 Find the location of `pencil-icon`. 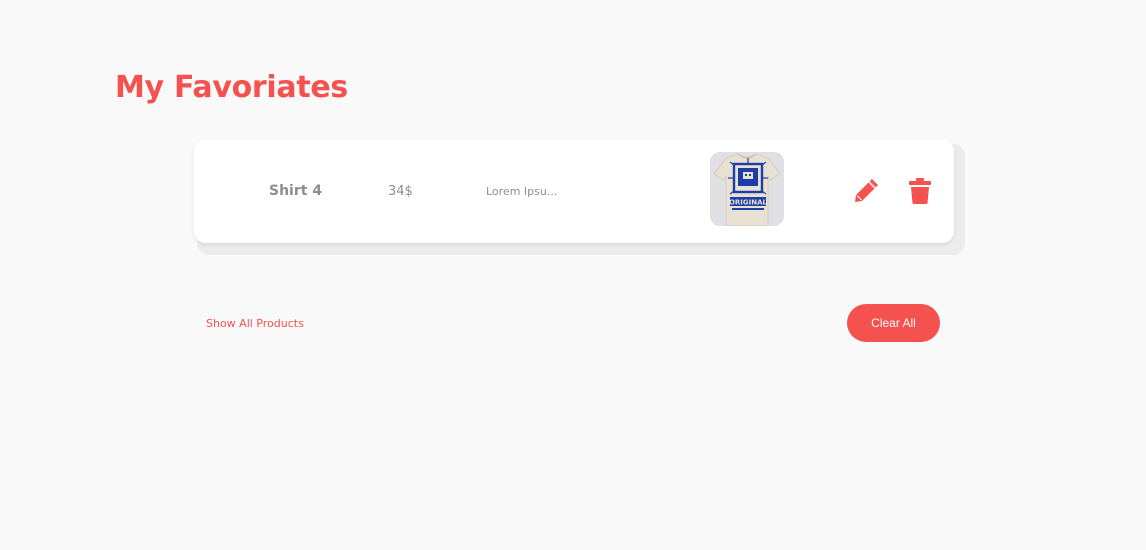

pencil-icon is located at coordinates (866, 190).